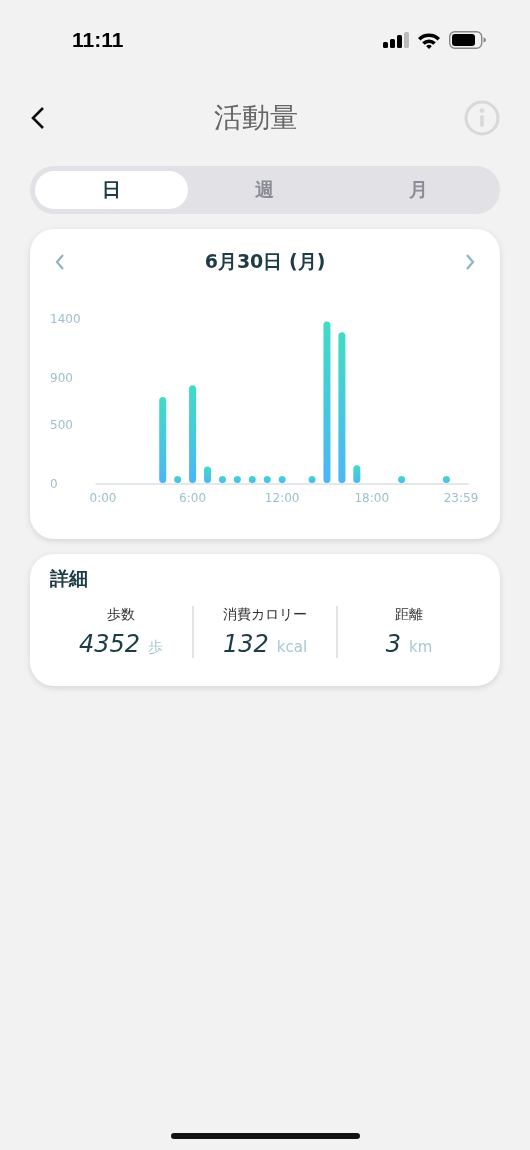  What do you see at coordinates (103, 498) in the screenshot?
I see `x-axis-label: 0:00` at bounding box center [103, 498].